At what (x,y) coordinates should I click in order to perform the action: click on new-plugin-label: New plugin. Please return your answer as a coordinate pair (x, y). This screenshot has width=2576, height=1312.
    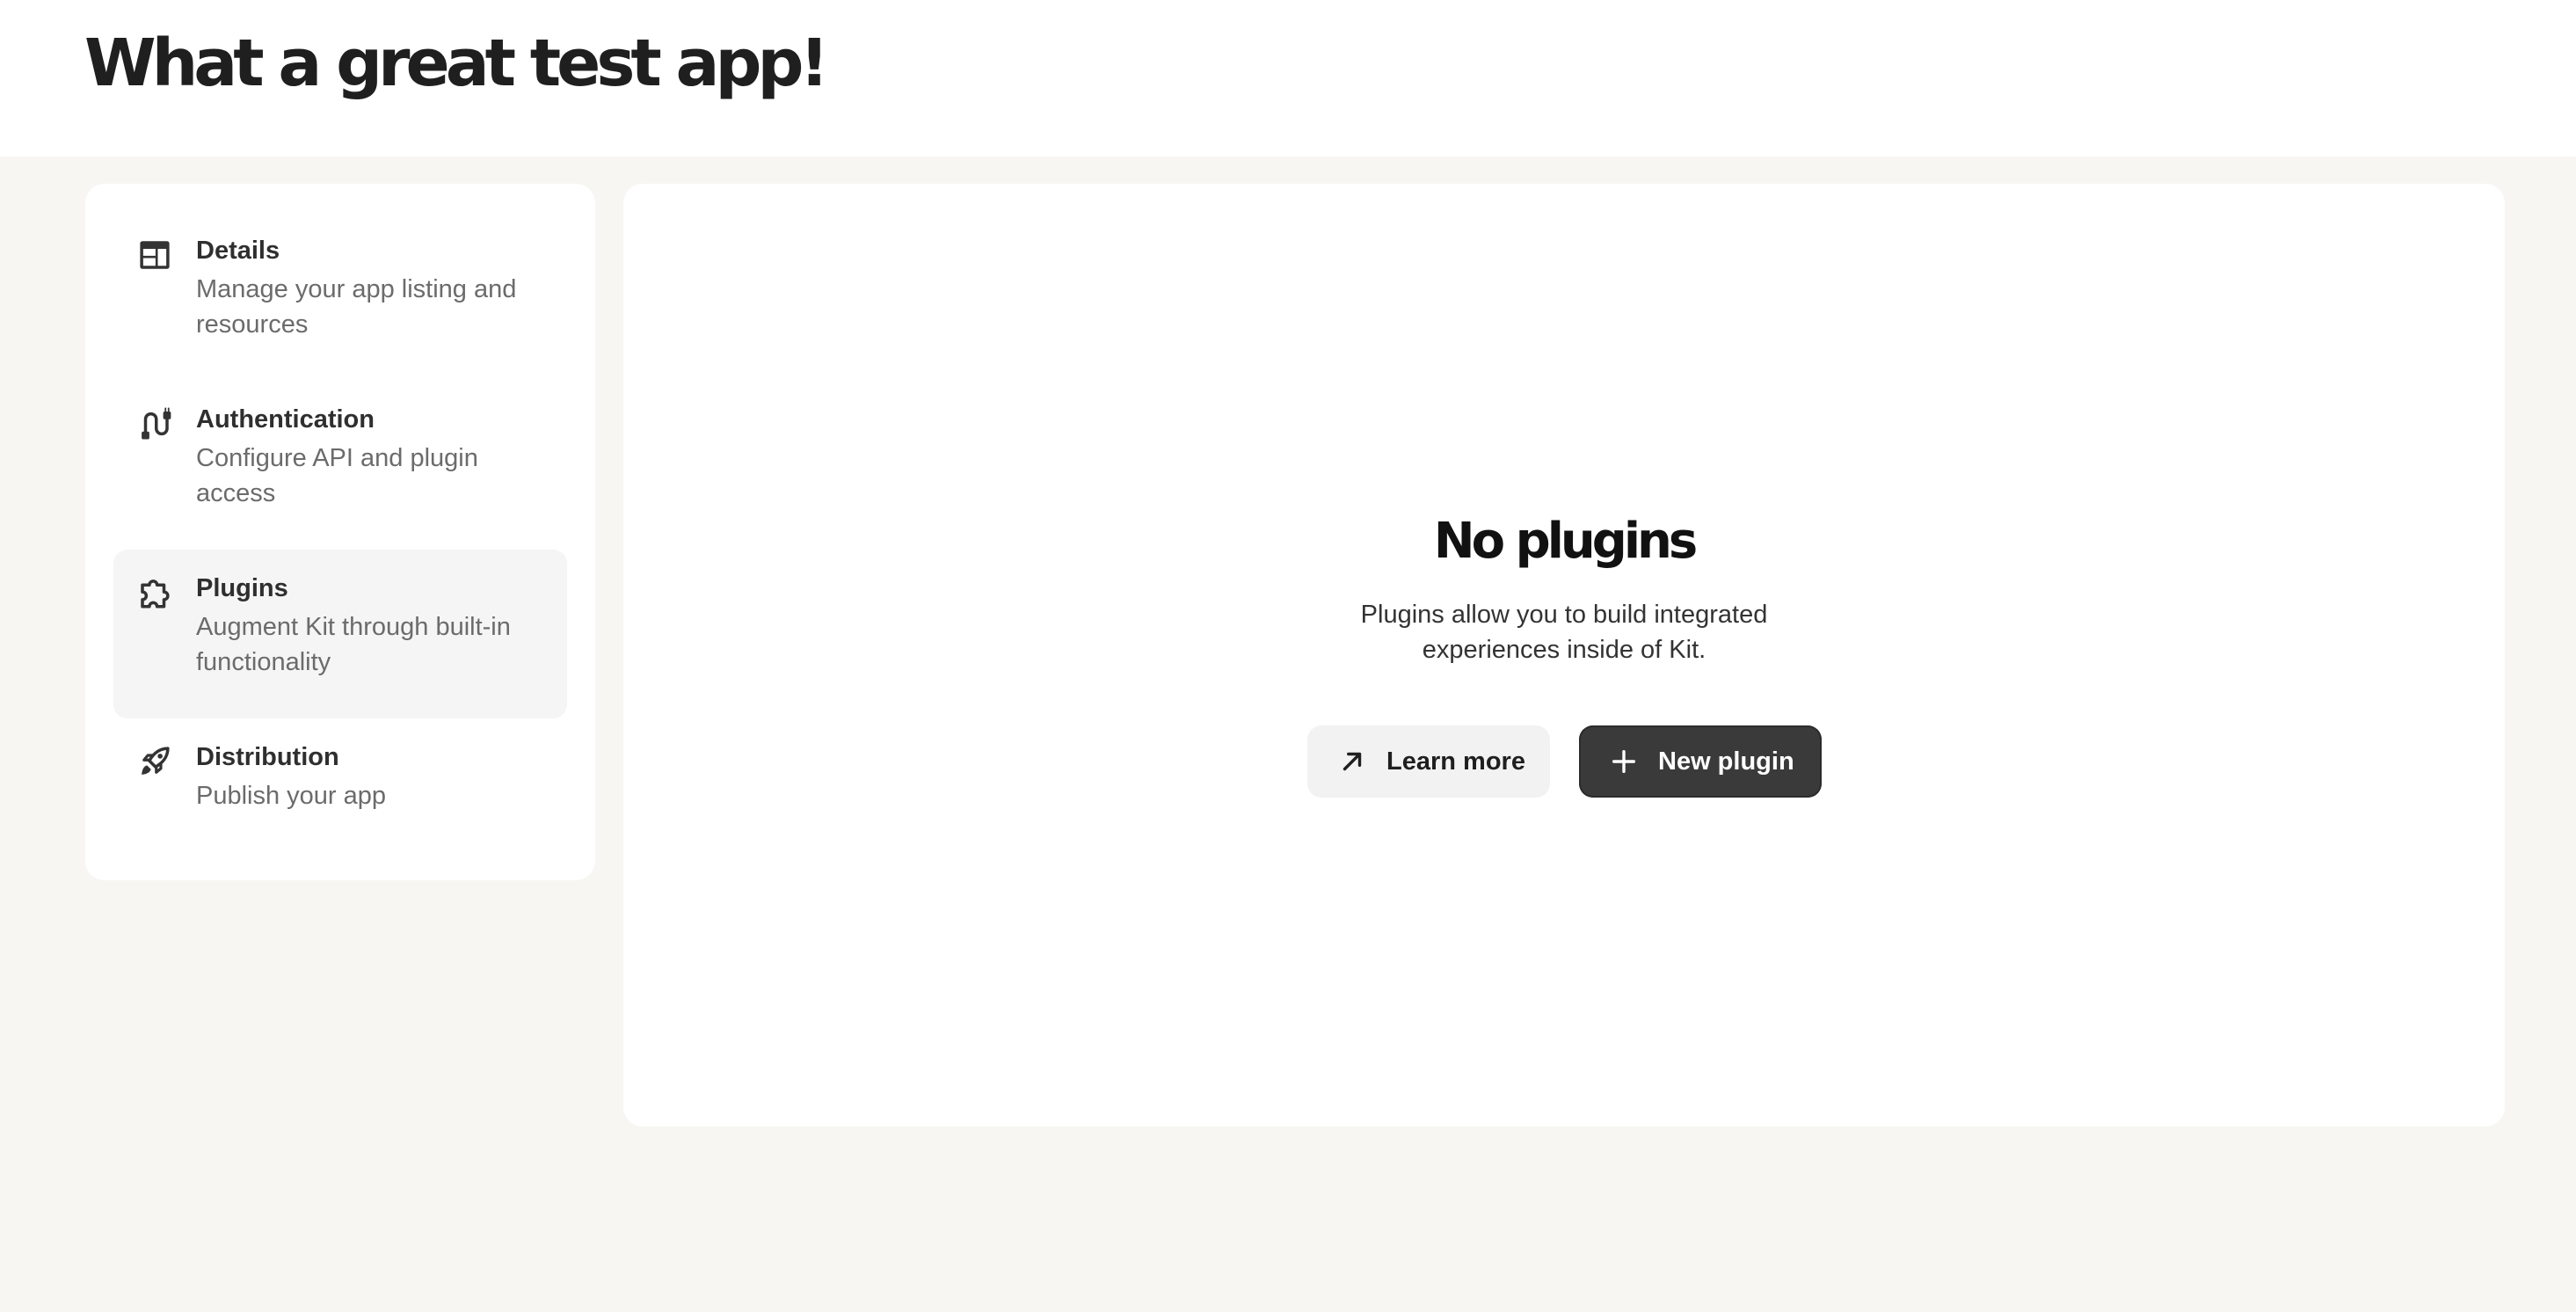
    Looking at the image, I should click on (1726, 761).